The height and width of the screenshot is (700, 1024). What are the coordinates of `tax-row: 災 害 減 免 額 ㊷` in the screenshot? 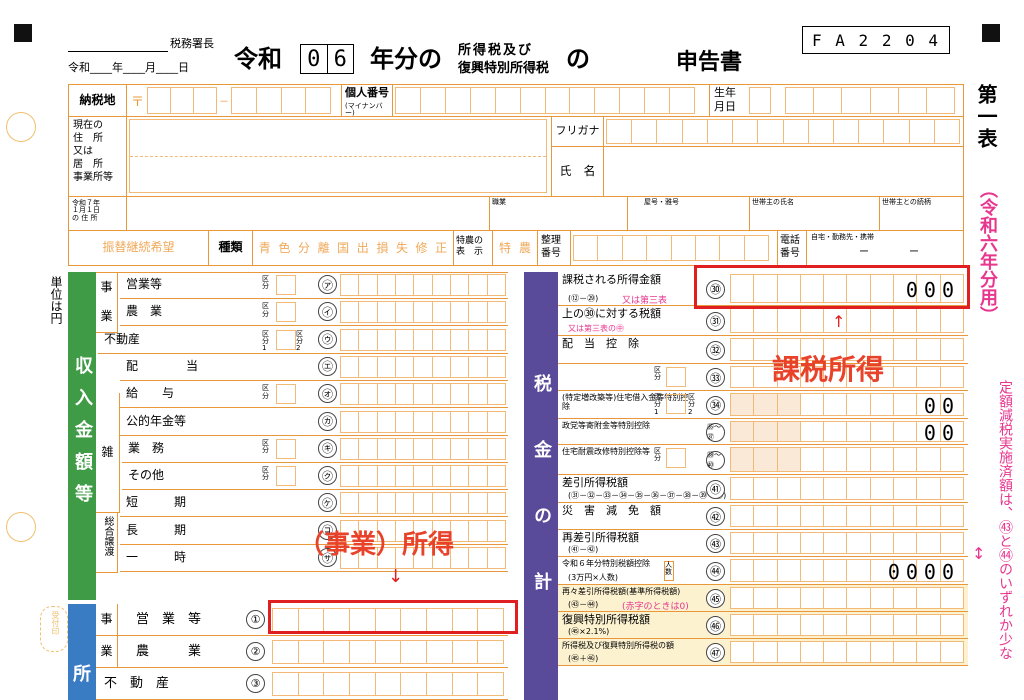 It's located at (763, 516).